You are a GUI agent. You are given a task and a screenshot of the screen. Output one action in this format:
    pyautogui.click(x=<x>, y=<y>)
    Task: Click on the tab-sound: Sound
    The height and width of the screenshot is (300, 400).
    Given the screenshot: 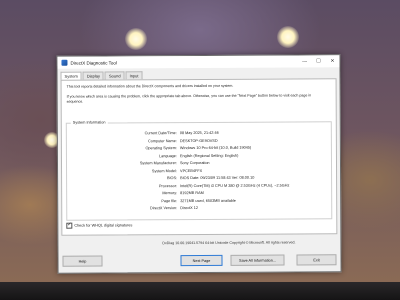 What is the action you would take?
    pyautogui.click(x=114, y=75)
    